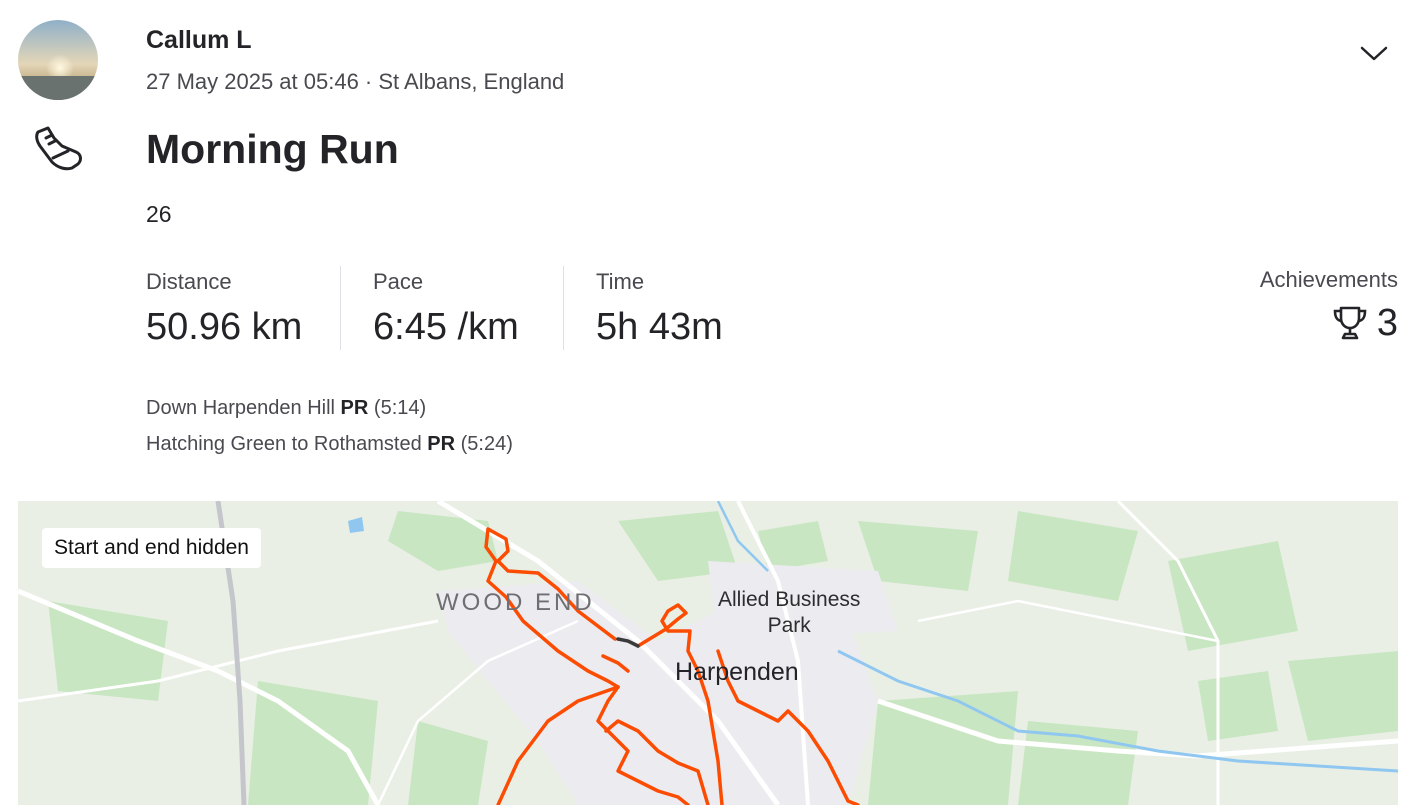 This screenshot has width=1426, height=805. I want to click on map-label-wood-end: WOOD END, so click(515, 602).